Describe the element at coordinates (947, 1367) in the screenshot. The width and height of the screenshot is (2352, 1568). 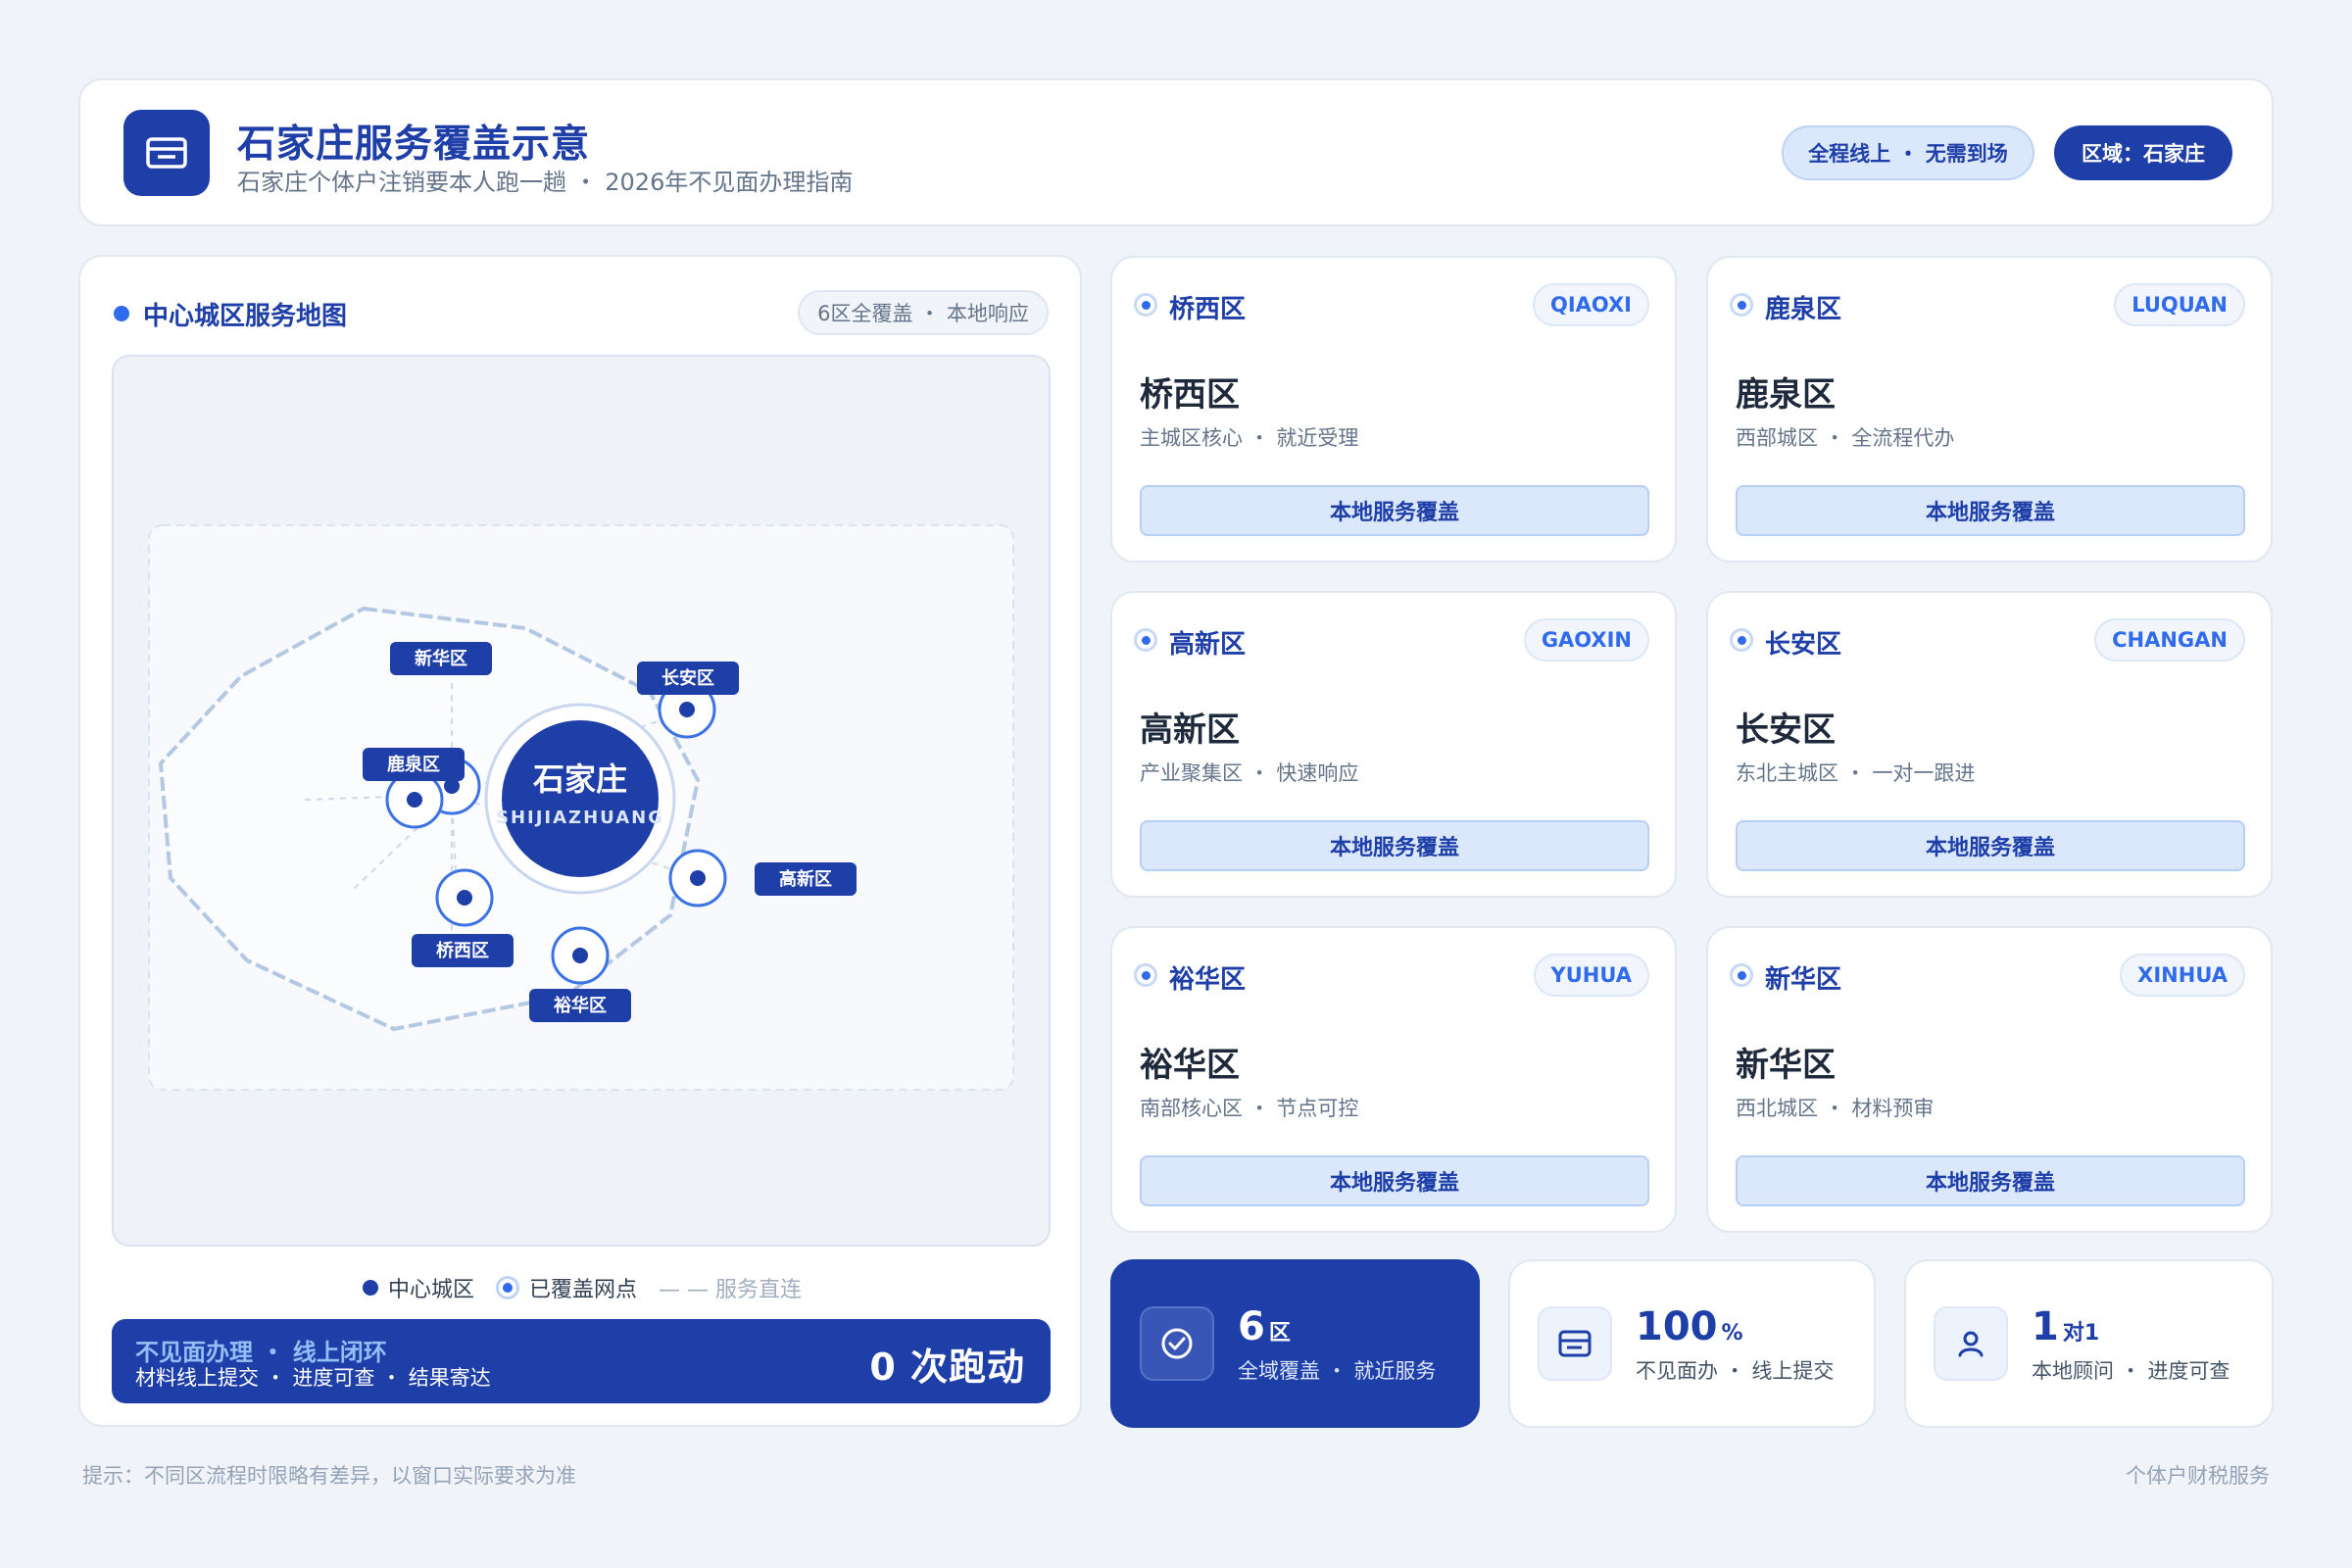
I see `banner-count: 0 次跑动` at that location.